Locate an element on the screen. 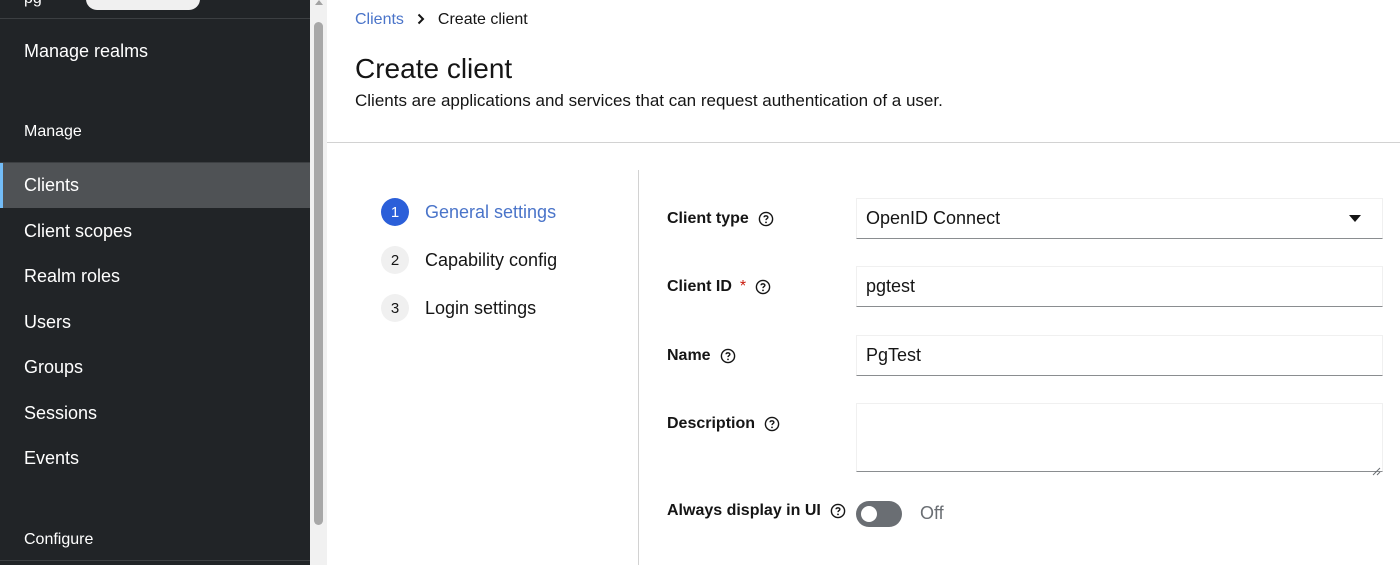 This screenshot has width=1400, height=565. manage-realms-link: Manage realms is located at coordinates (86, 51).